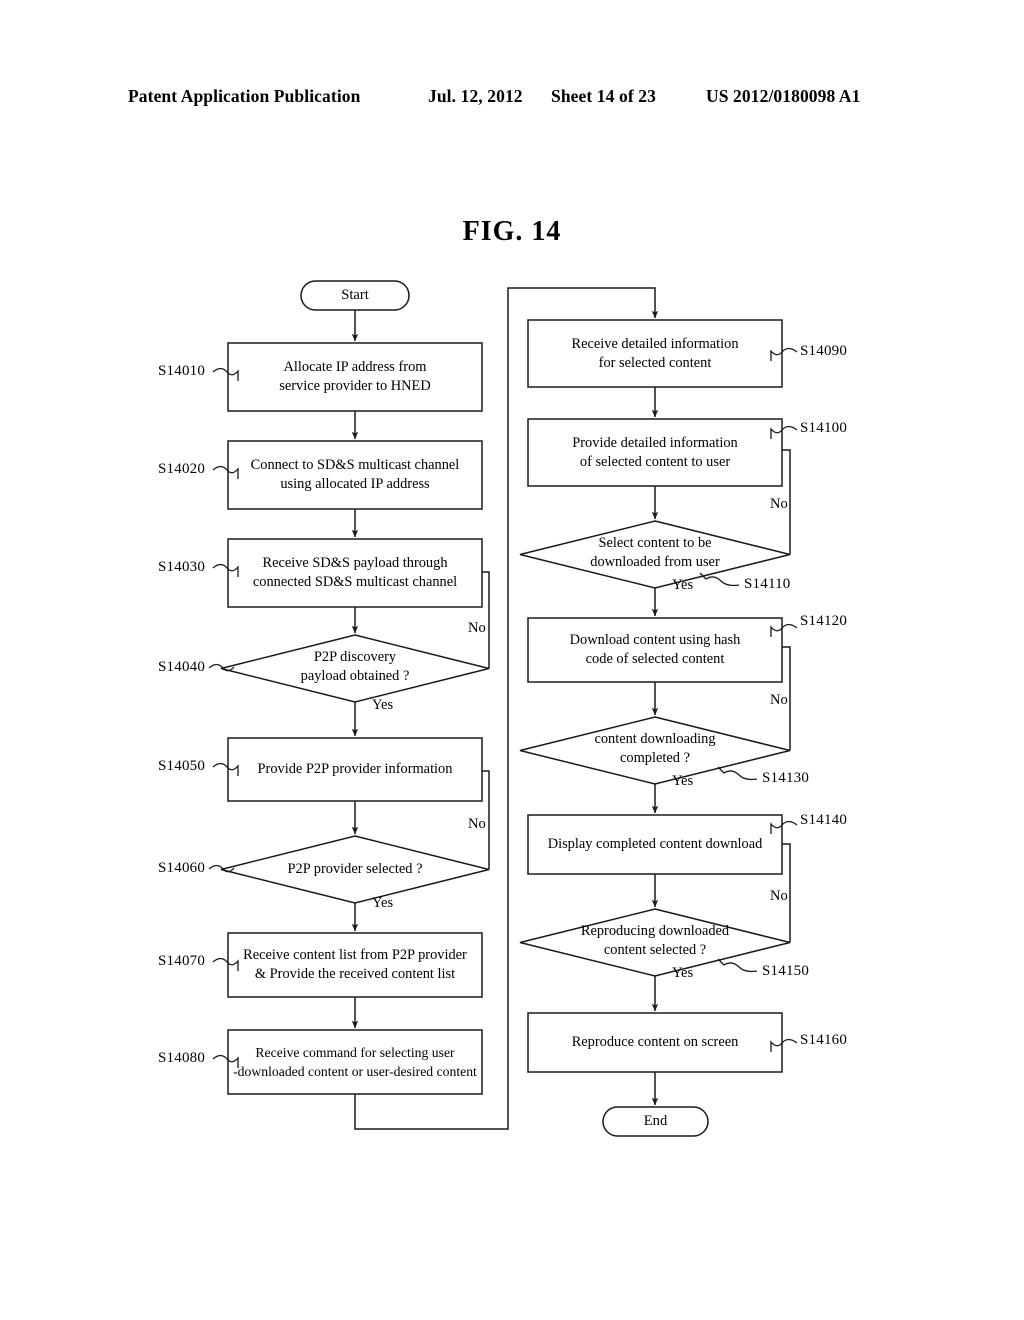 The image size is (1024, 1320). Describe the element at coordinates (779, 896) in the screenshot. I see `branch-label-s14150-no: No` at that location.